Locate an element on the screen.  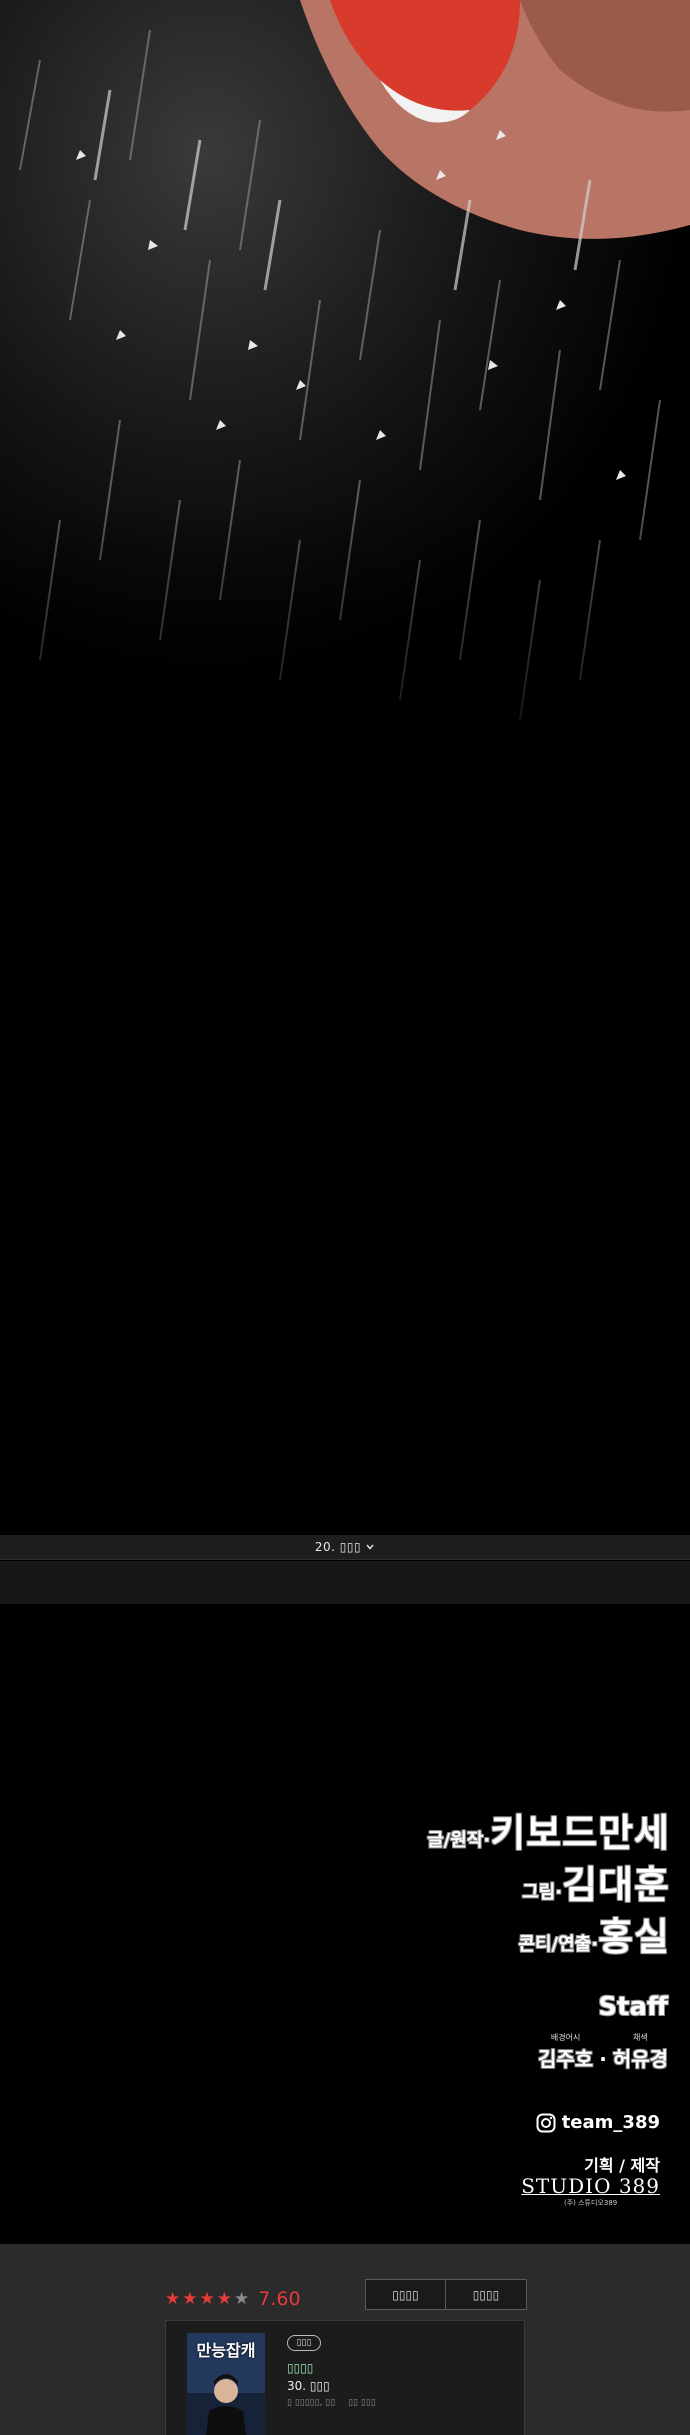
series-tag: ▯▯▯ is located at coordinates (304, 2343).